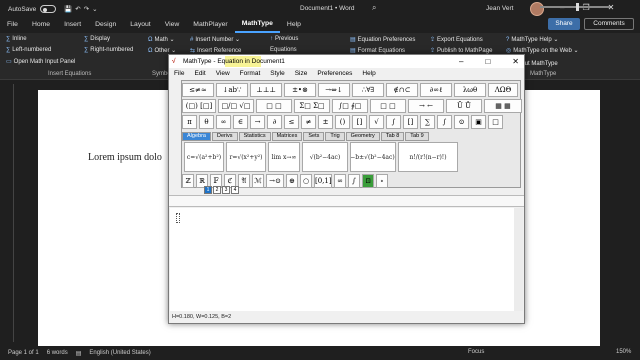 The width and height of the screenshot is (640, 360). Describe the element at coordinates (204, 157) in the screenshot. I see `template-hypotenuse: c=√(a²+b²)` at that location.